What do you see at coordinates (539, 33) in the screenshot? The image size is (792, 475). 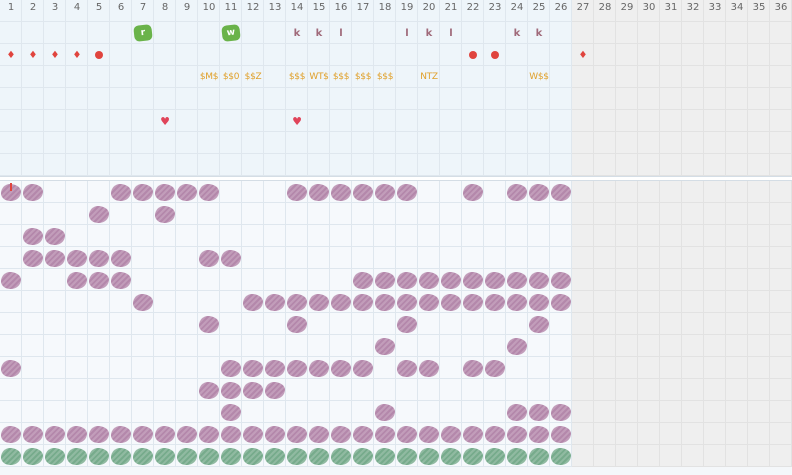 I see `letter-marker: k` at bounding box center [539, 33].